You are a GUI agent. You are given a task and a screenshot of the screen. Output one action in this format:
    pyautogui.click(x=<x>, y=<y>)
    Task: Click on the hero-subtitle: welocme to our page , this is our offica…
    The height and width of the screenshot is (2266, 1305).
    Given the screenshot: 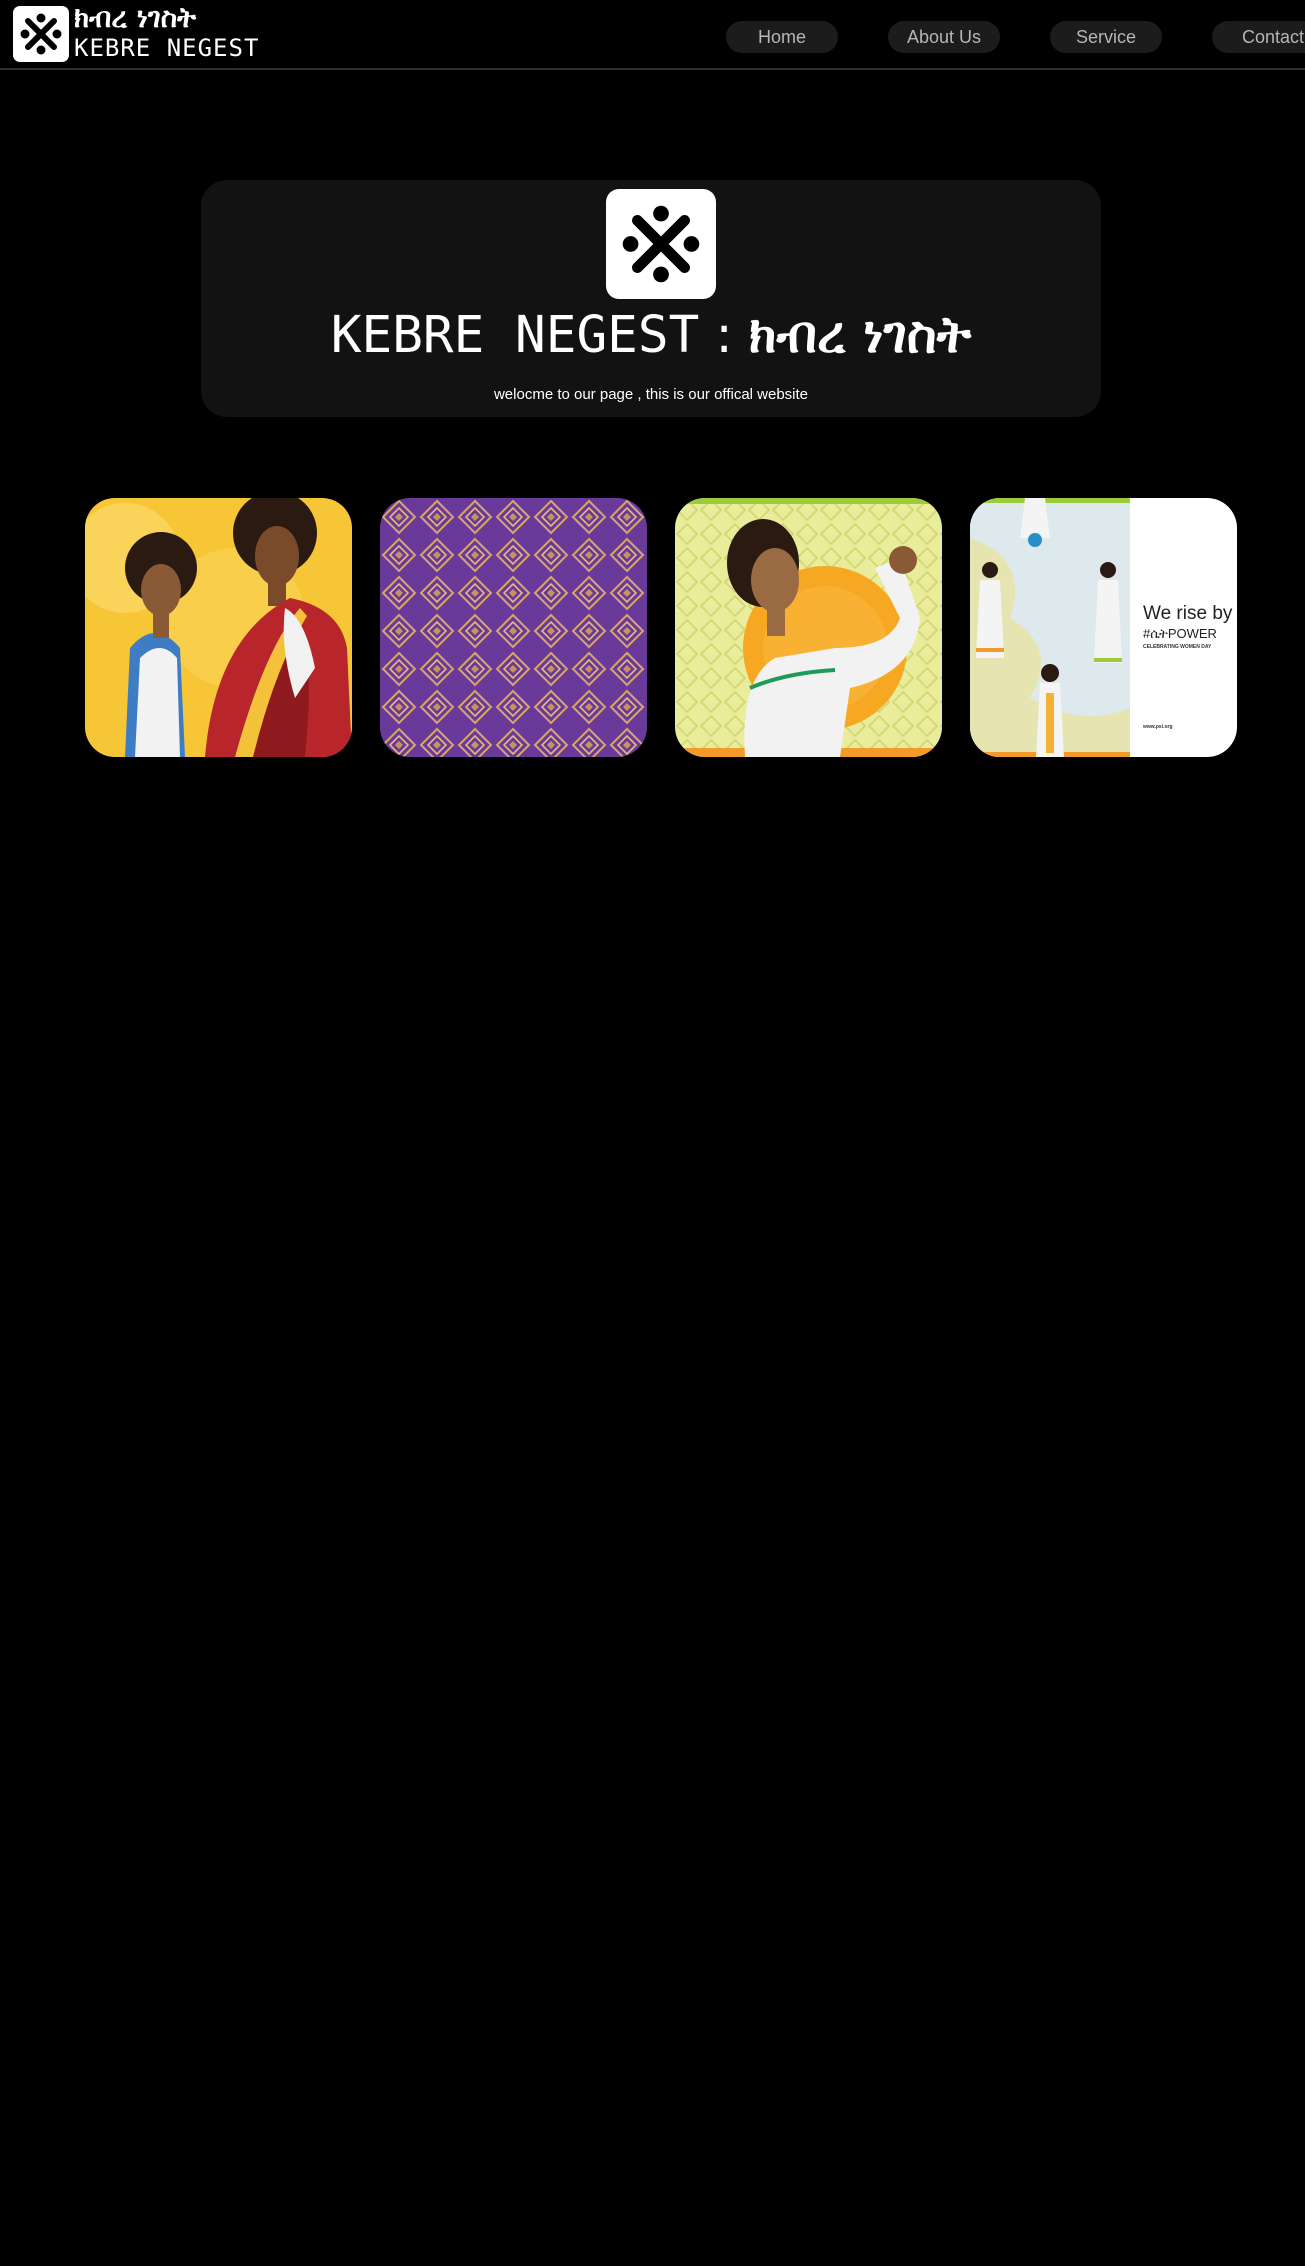 What is the action you would take?
    pyautogui.click(x=651, y=394)
    